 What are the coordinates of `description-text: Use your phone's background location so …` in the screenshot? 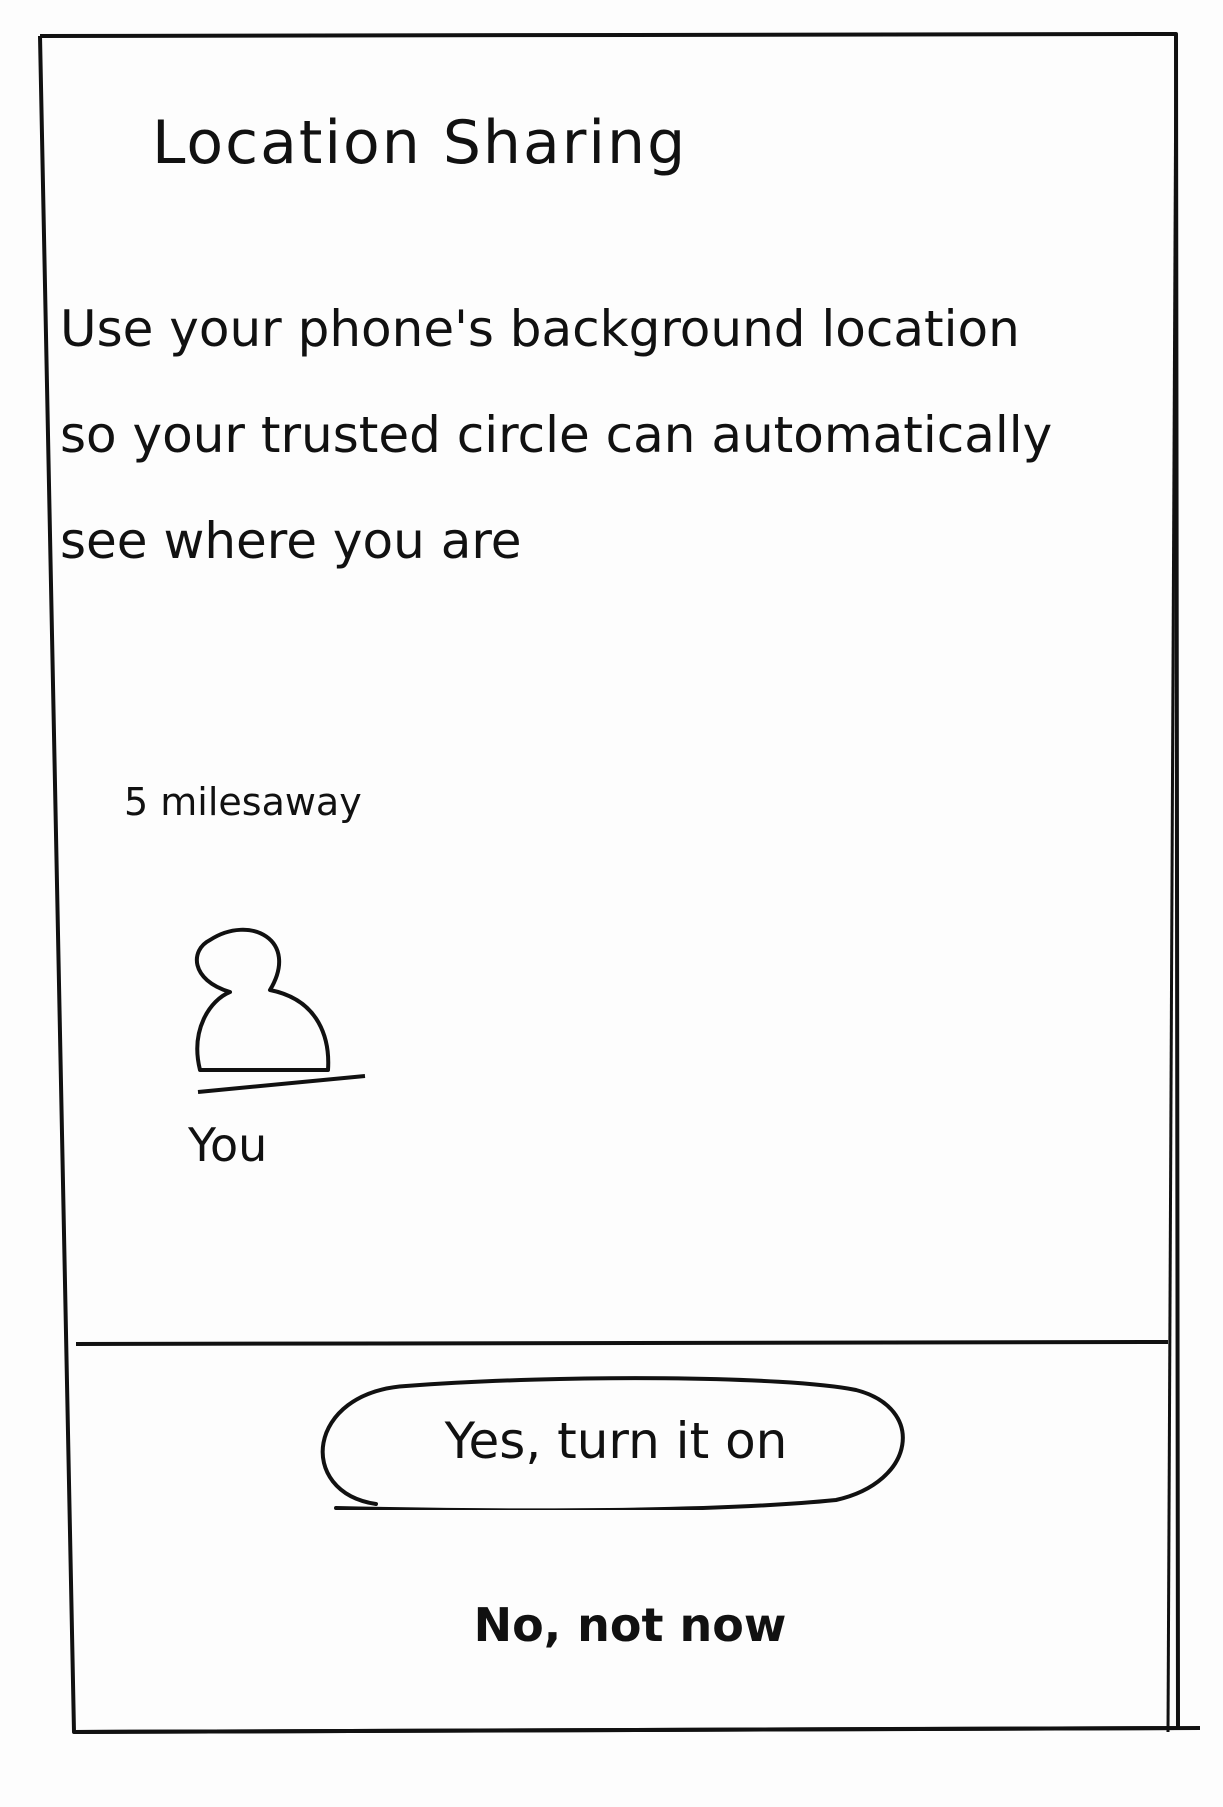 It's located at (556, 435).